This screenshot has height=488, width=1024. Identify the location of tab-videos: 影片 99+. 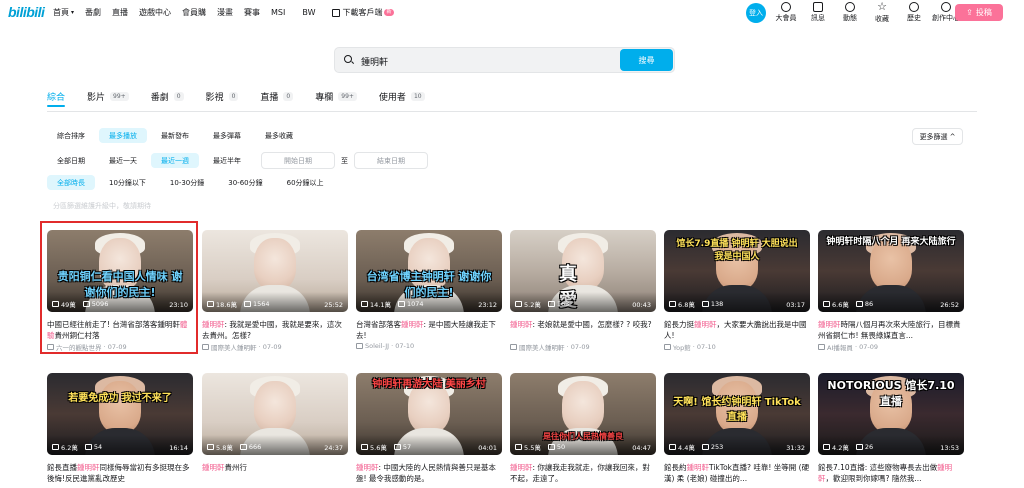
(108, 96).